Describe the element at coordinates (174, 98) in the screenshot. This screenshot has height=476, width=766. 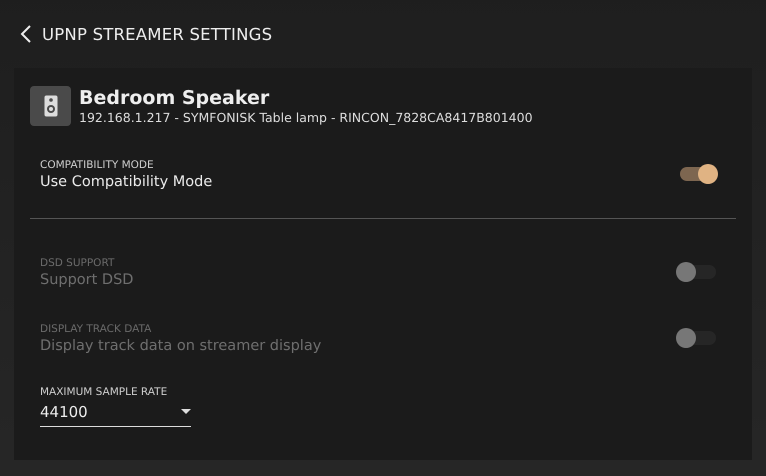
I see `device-name: Bedroom Speaker` at that location.